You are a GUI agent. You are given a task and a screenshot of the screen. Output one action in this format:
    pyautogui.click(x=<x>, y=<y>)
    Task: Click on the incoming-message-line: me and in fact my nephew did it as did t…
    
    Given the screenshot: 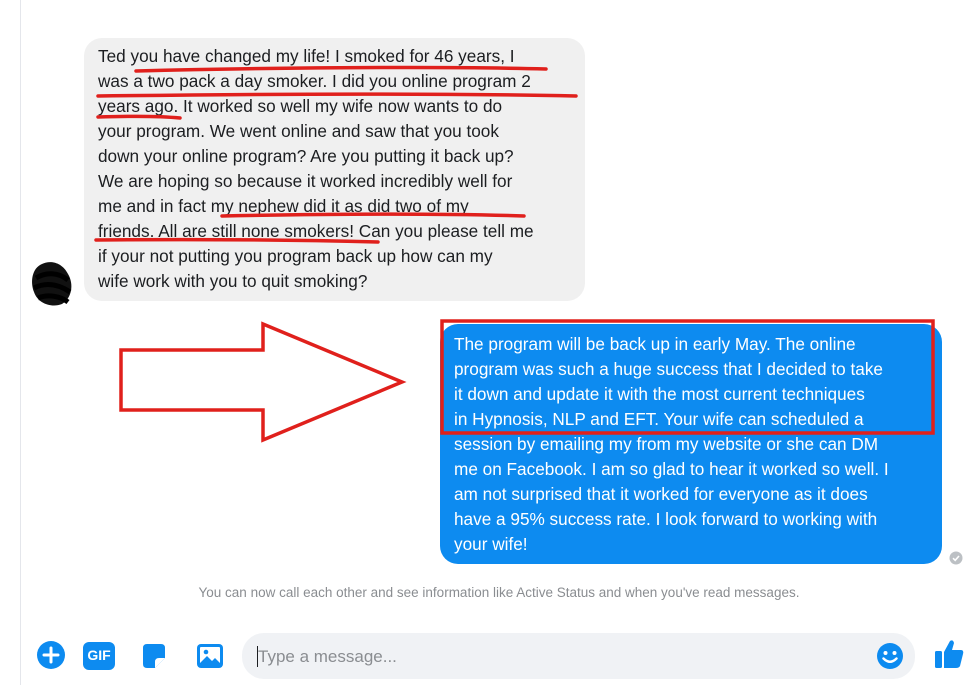 What is the action you would take?
    pyautogui.click(x=283, y=206)
    